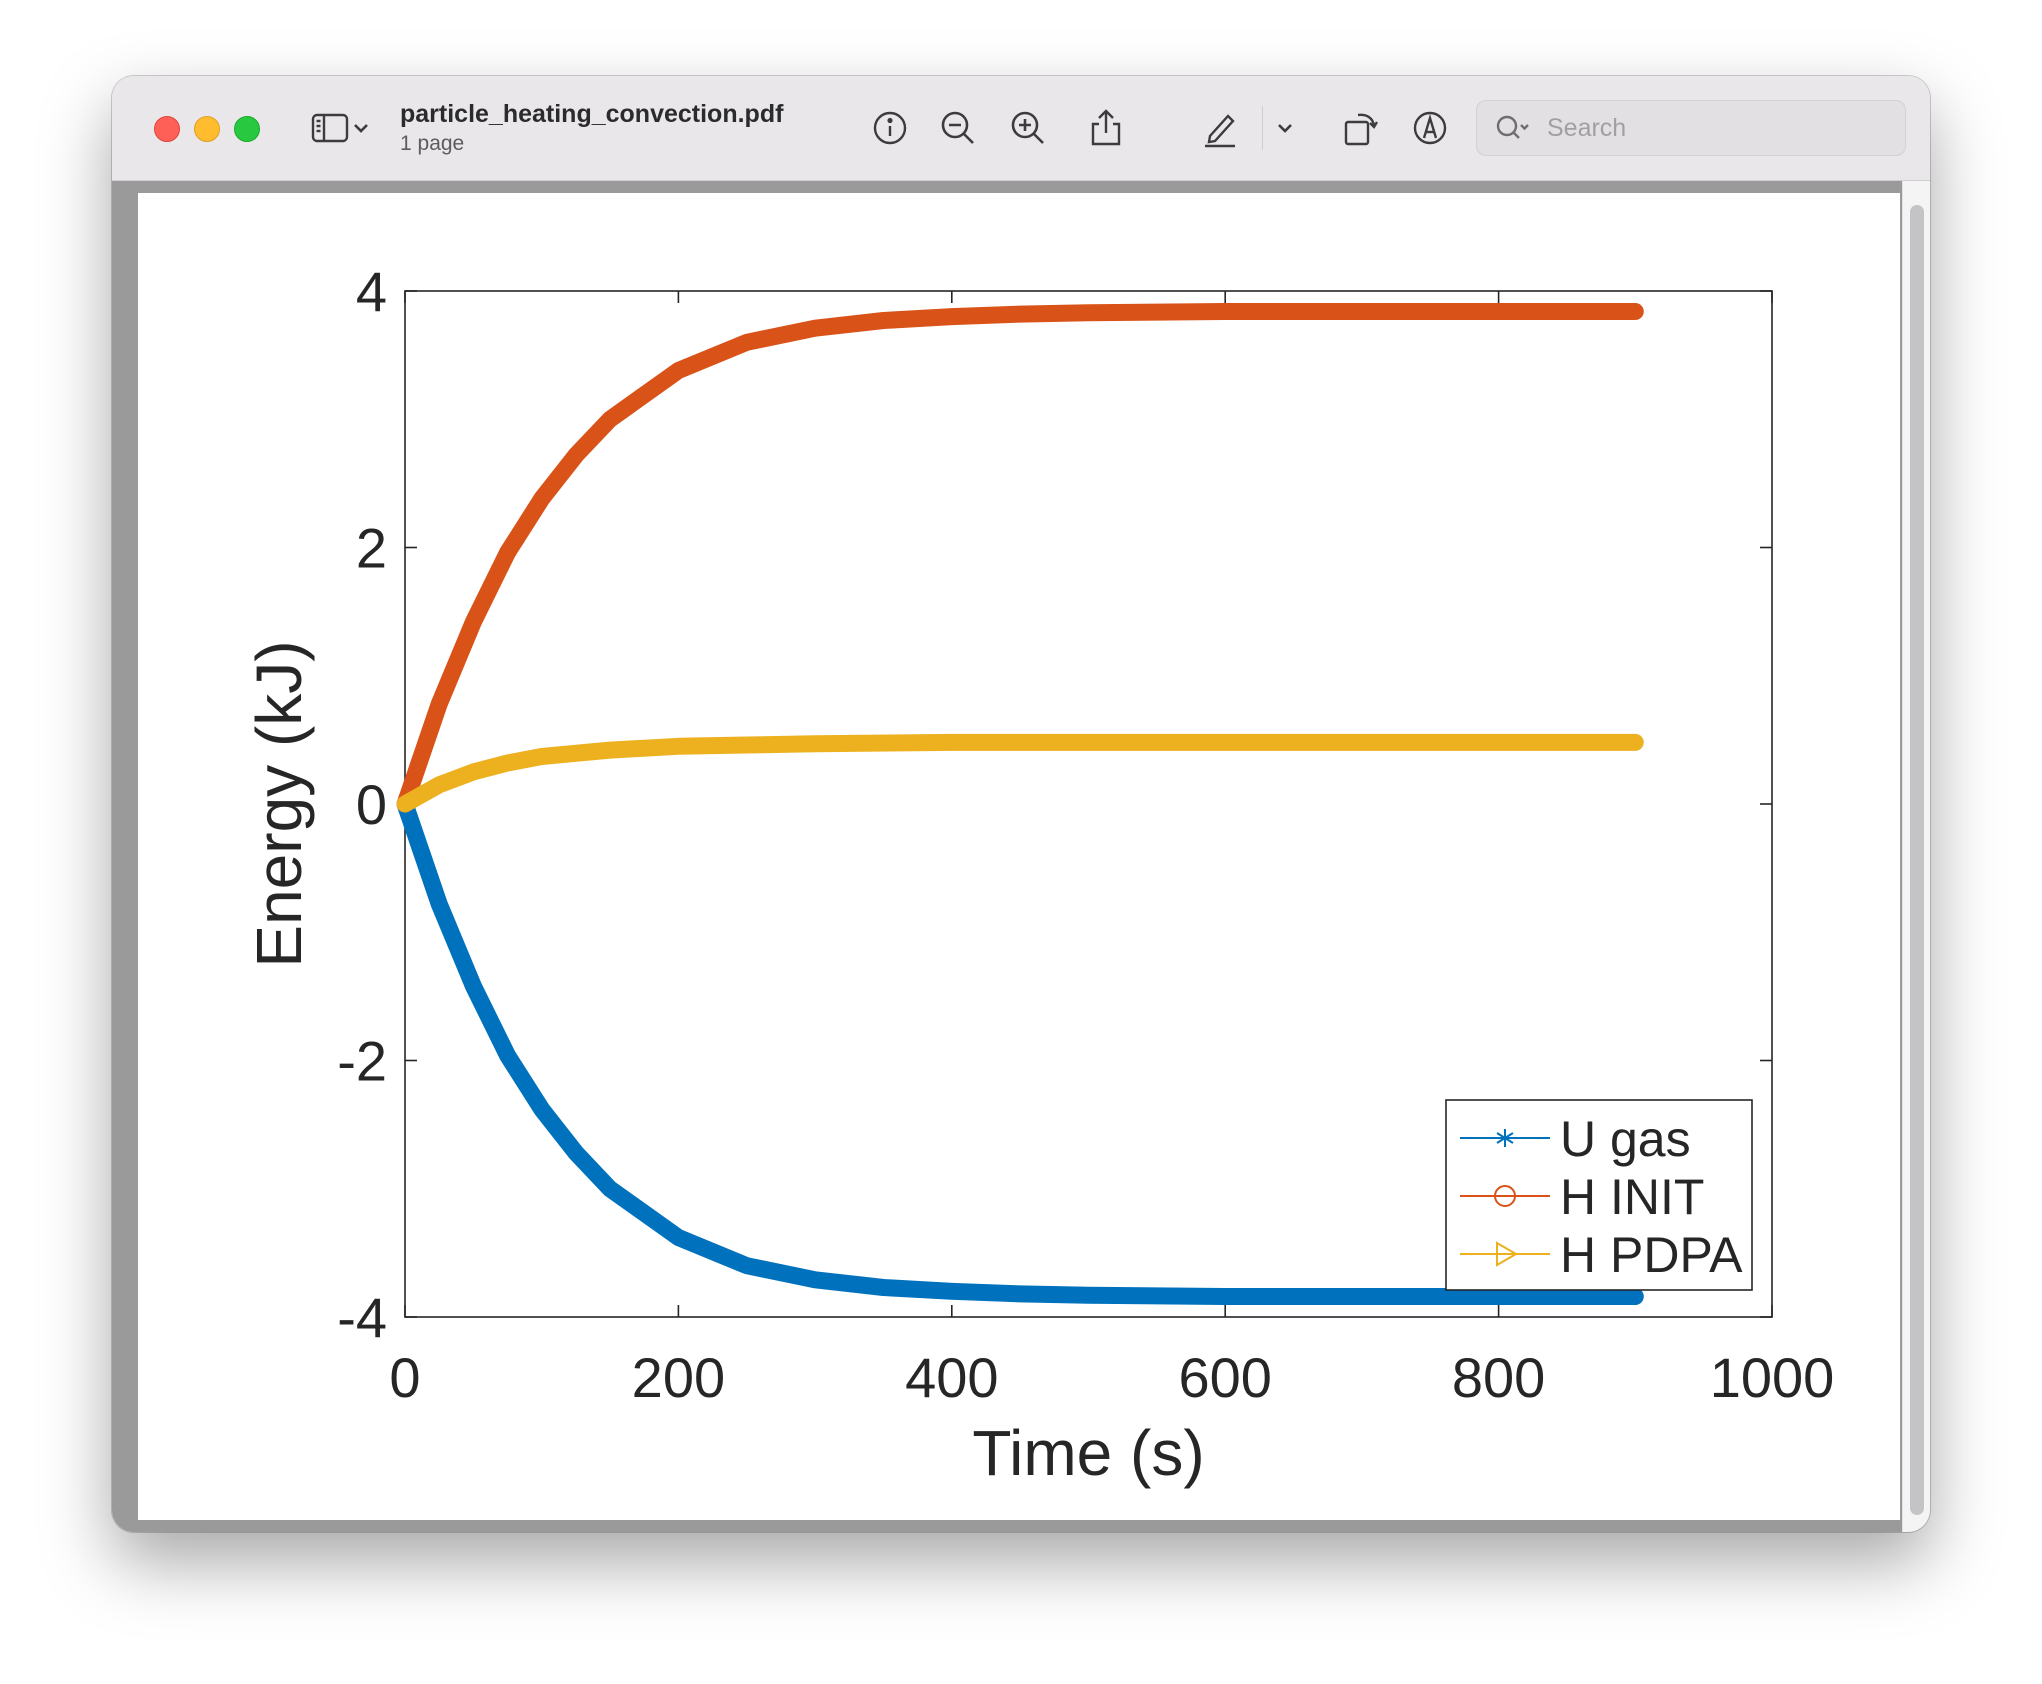 This screenshot has width=2042, height=1684. What do you see at coordinates (890, 128) in the screenshot?
I see `info-icon` at bounding box center [890, 128].